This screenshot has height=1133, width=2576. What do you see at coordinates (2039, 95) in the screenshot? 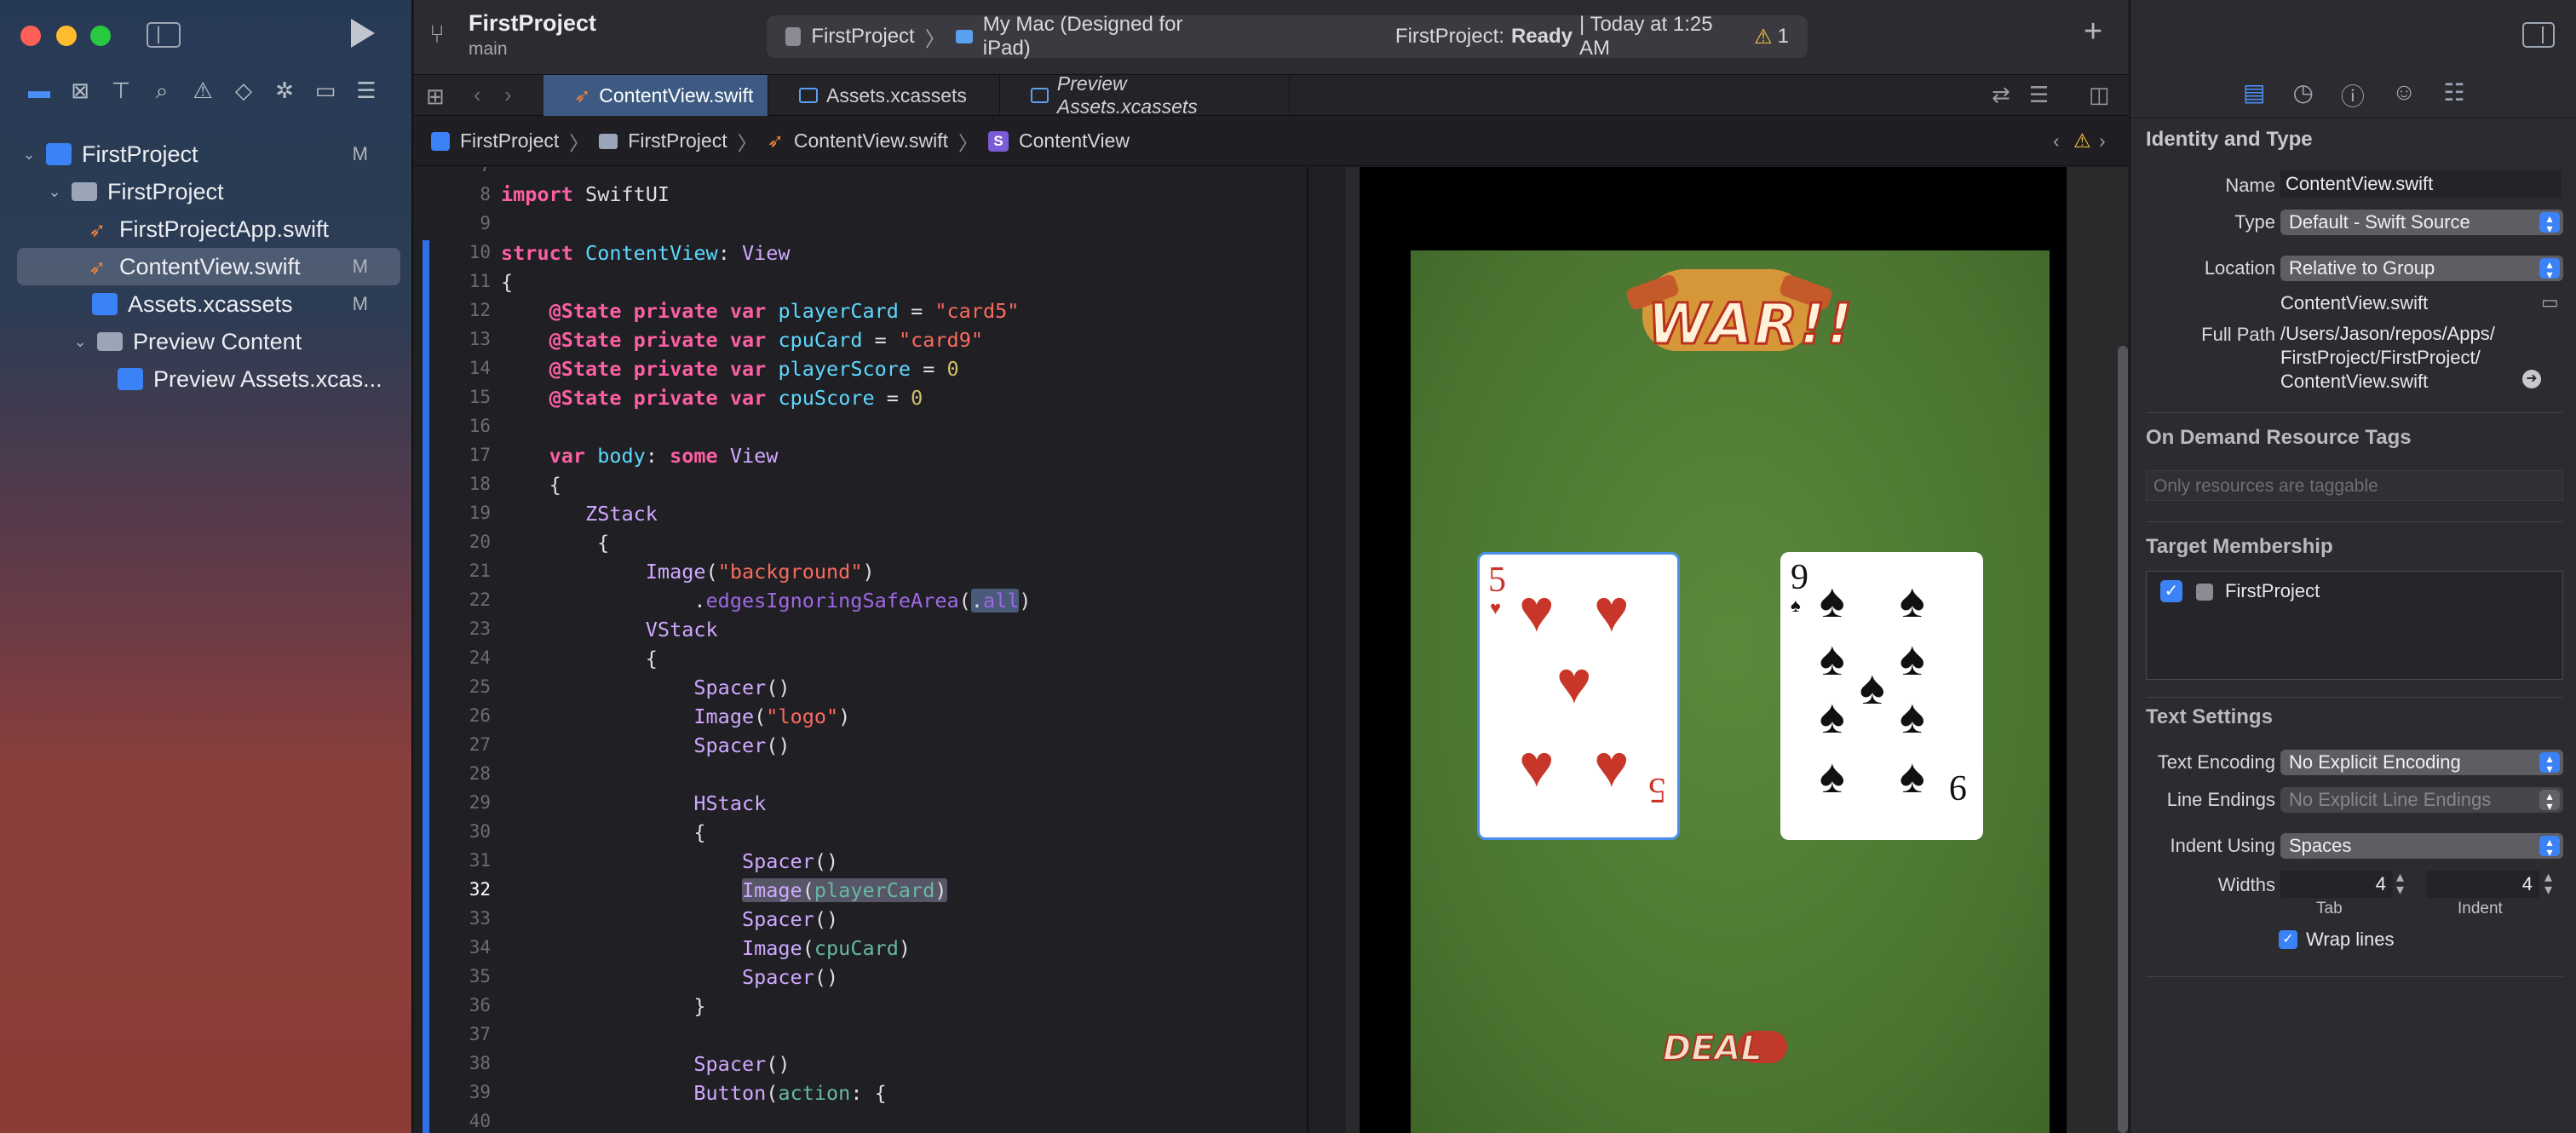
I see `editor-options-icon: ☰` at bounding box center [2039, 95].